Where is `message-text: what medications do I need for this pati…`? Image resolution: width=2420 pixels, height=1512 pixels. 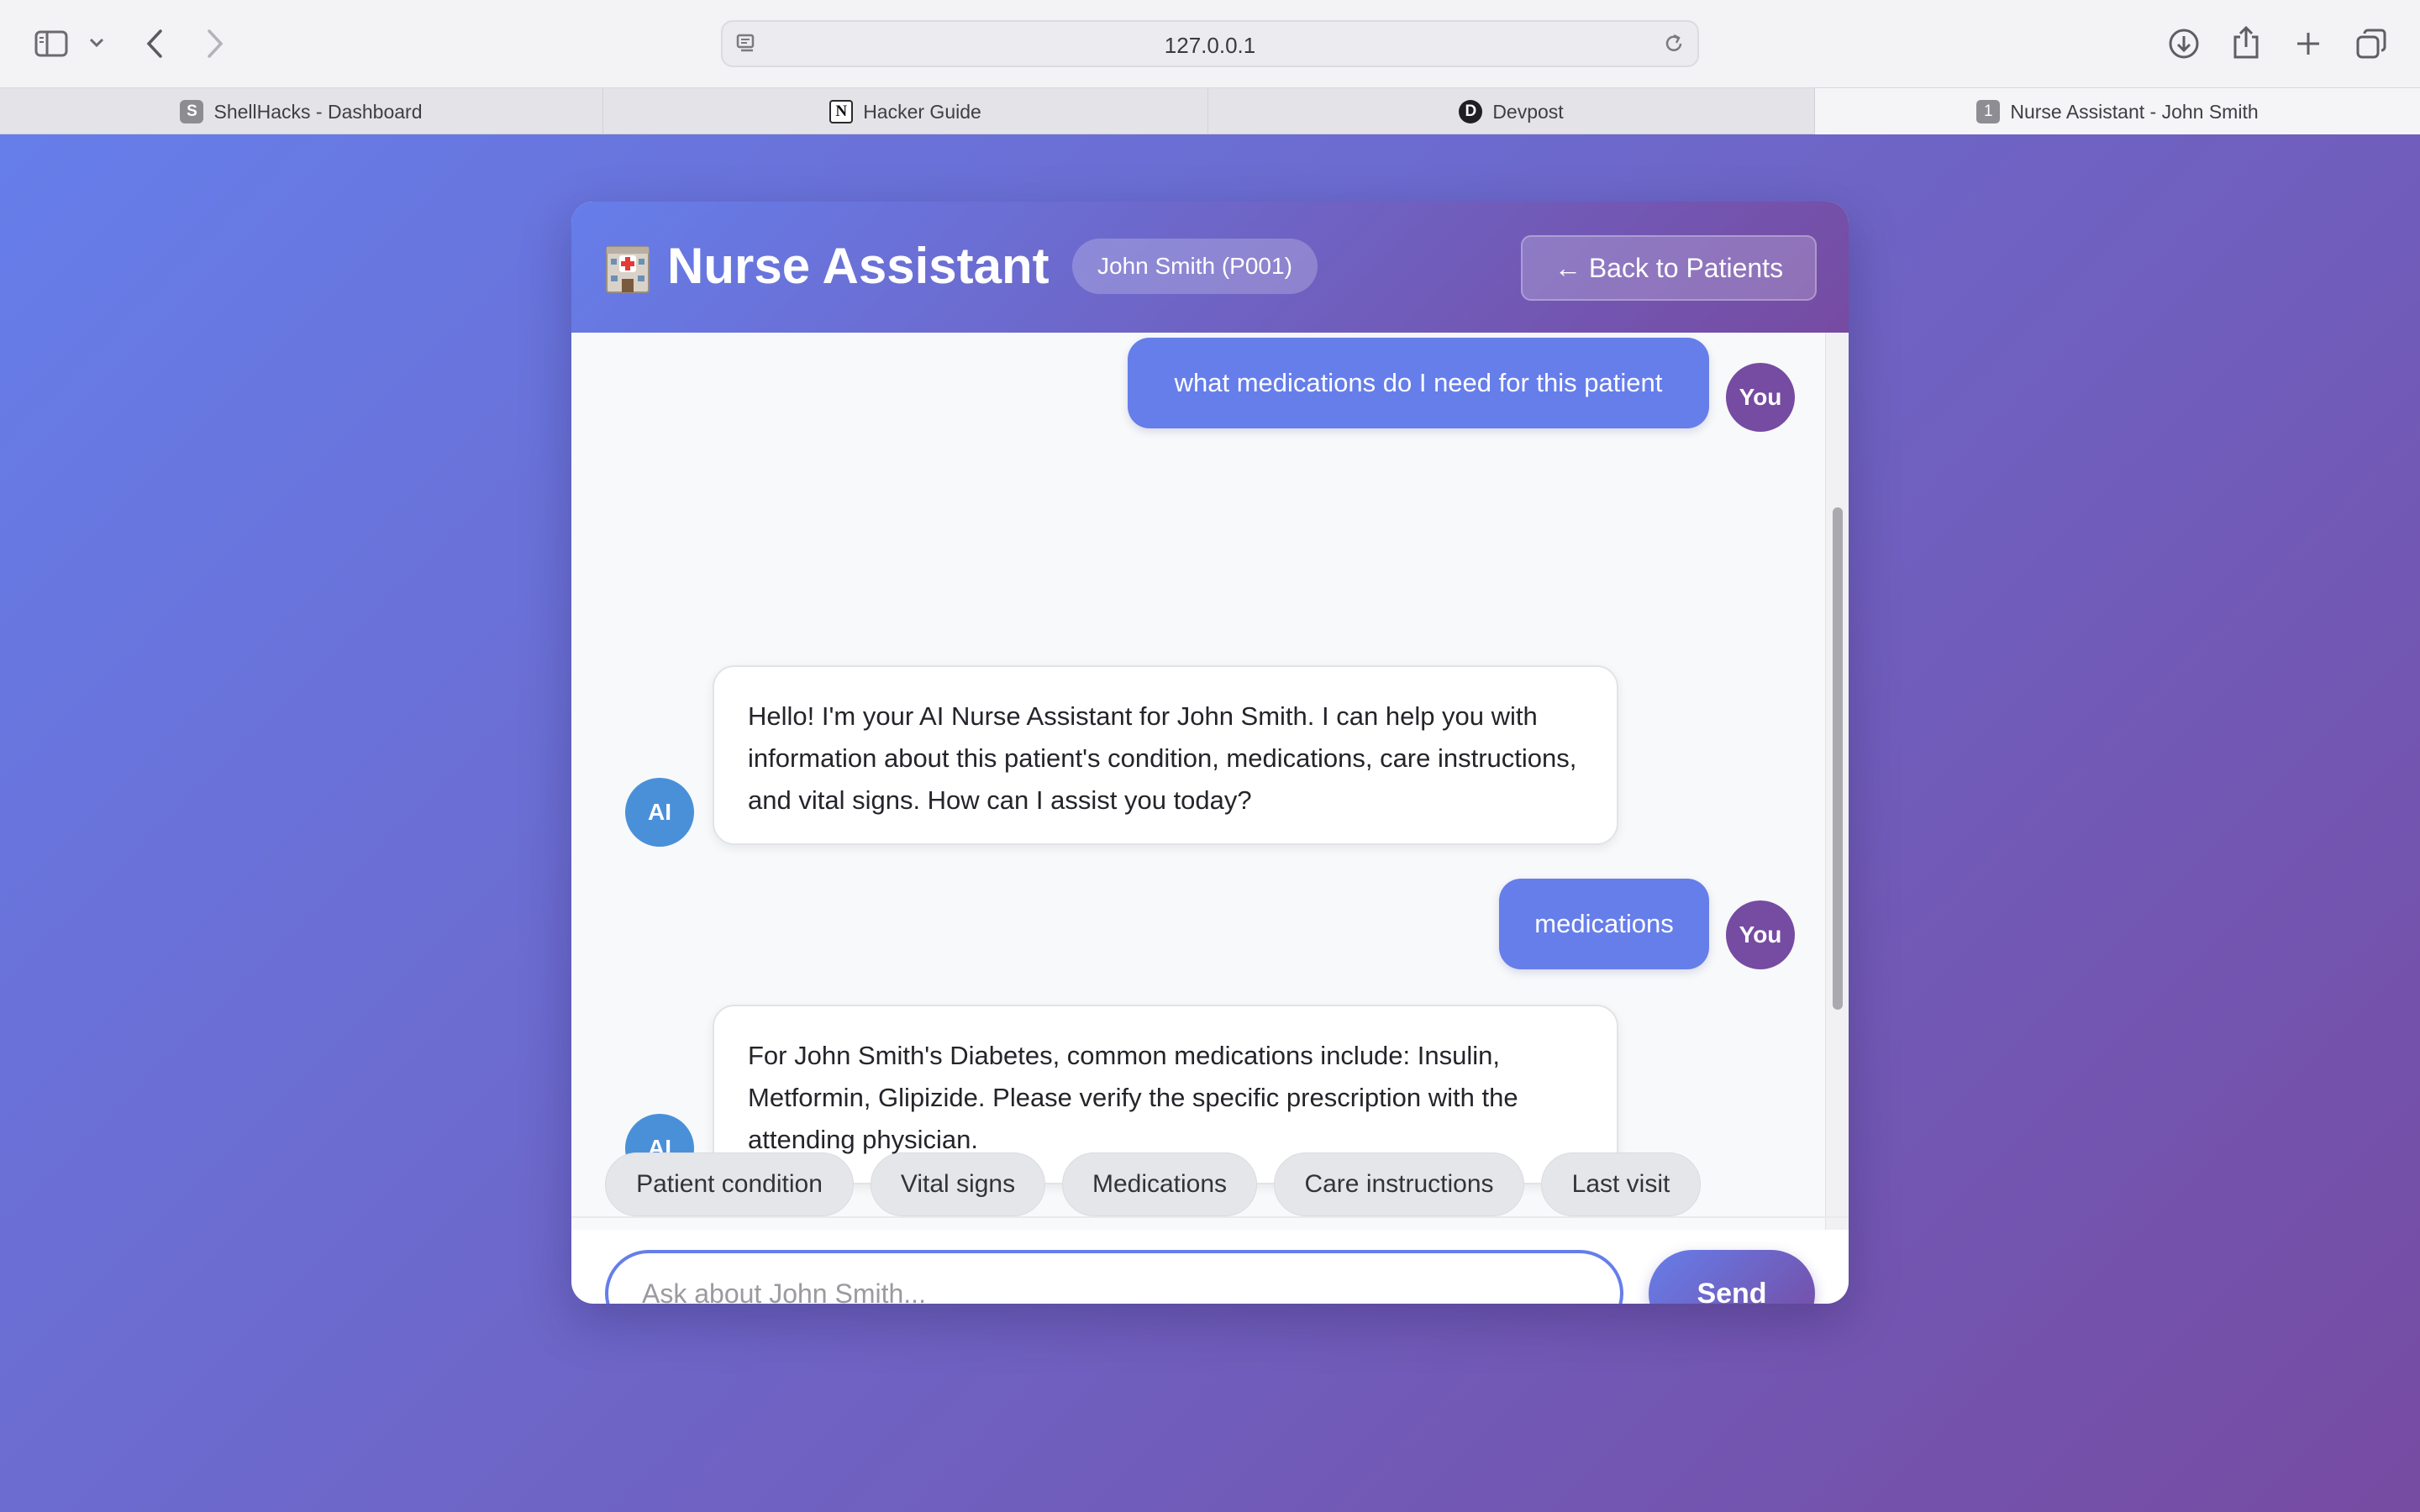
message-text: what medications do I need for this pati… is located at coordinates (1418, 382).